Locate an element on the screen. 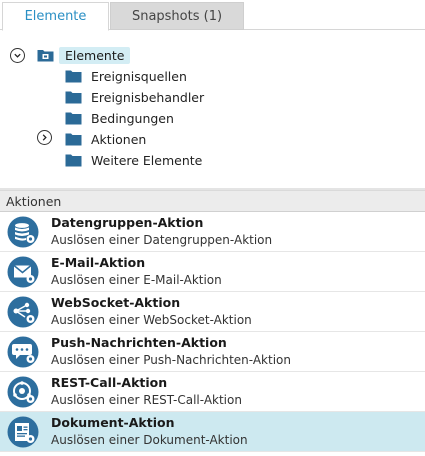 The height and width of the screenshot is (456, 425). chat-bubble-gear-icon is located at coordinates (23, 352).